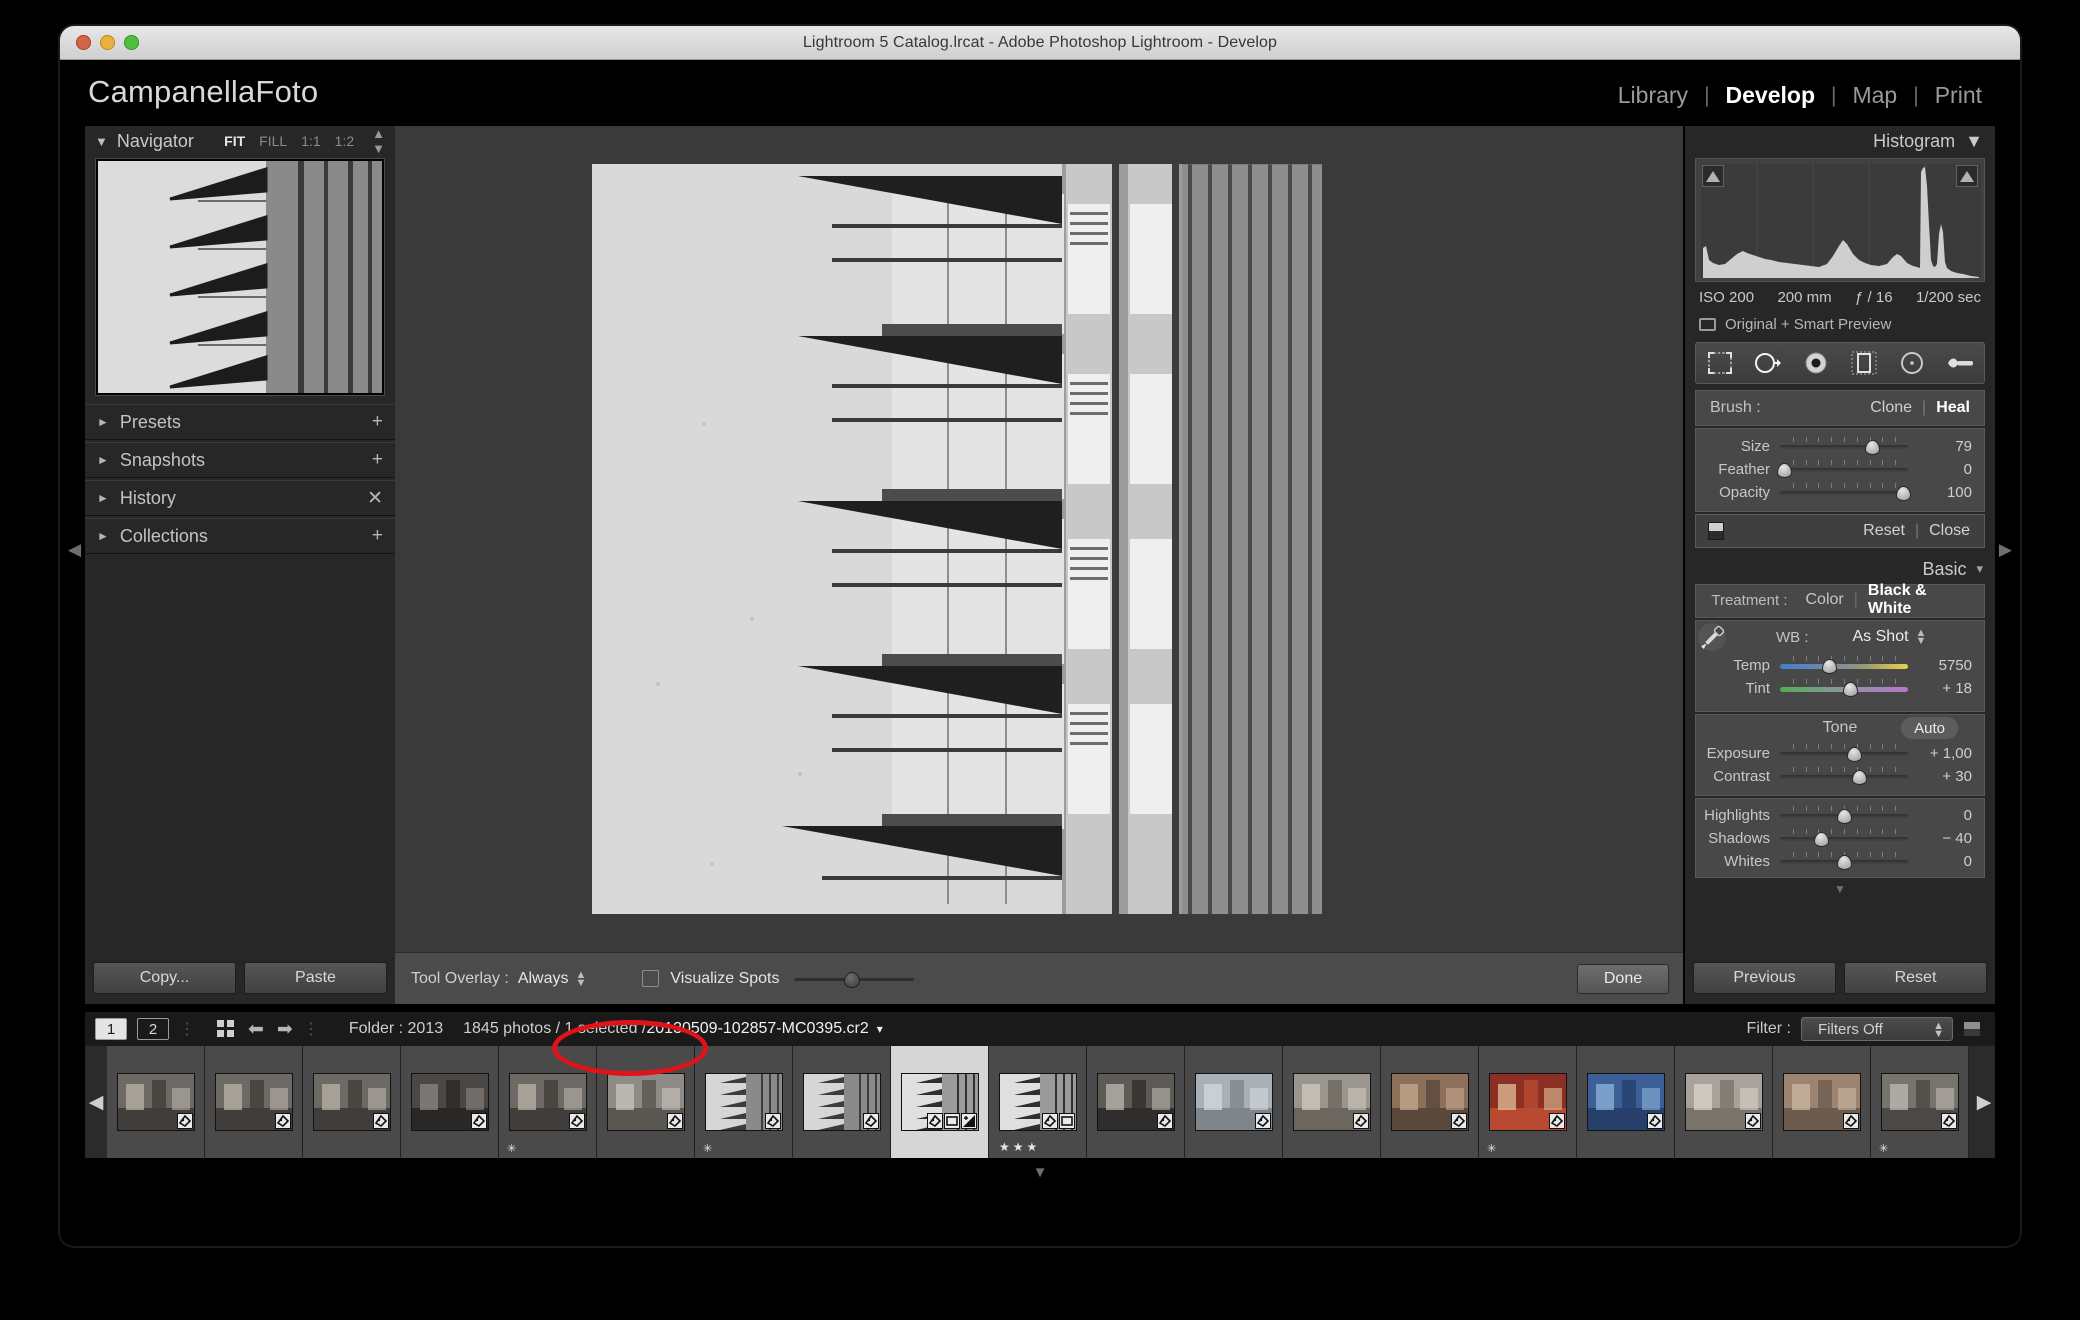 The image size is (2080, 1320). What do you see at coordinates (1840, 141) in the screenshot?
I see `histogram-header: Histogram ▼` at bounding box center [1840, 141].